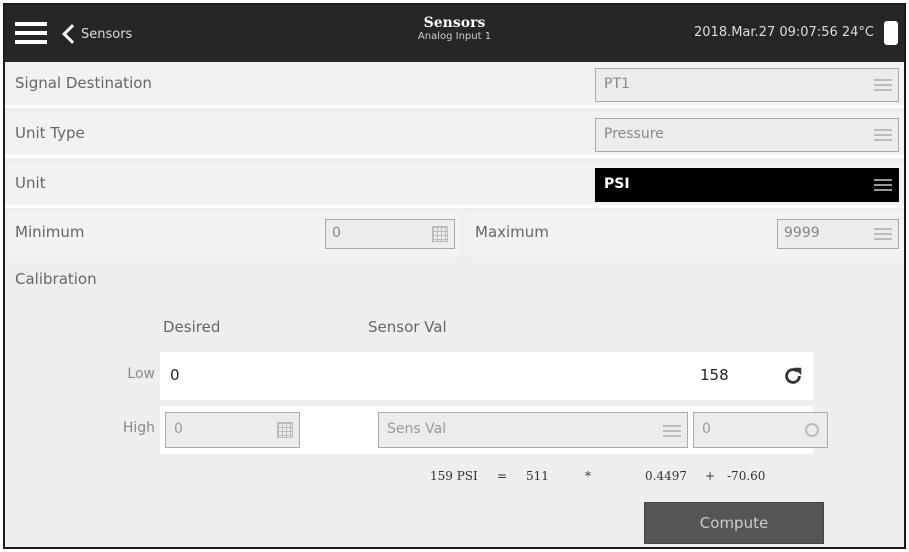  I want to click on formula-equals: =, so click(502, 476).